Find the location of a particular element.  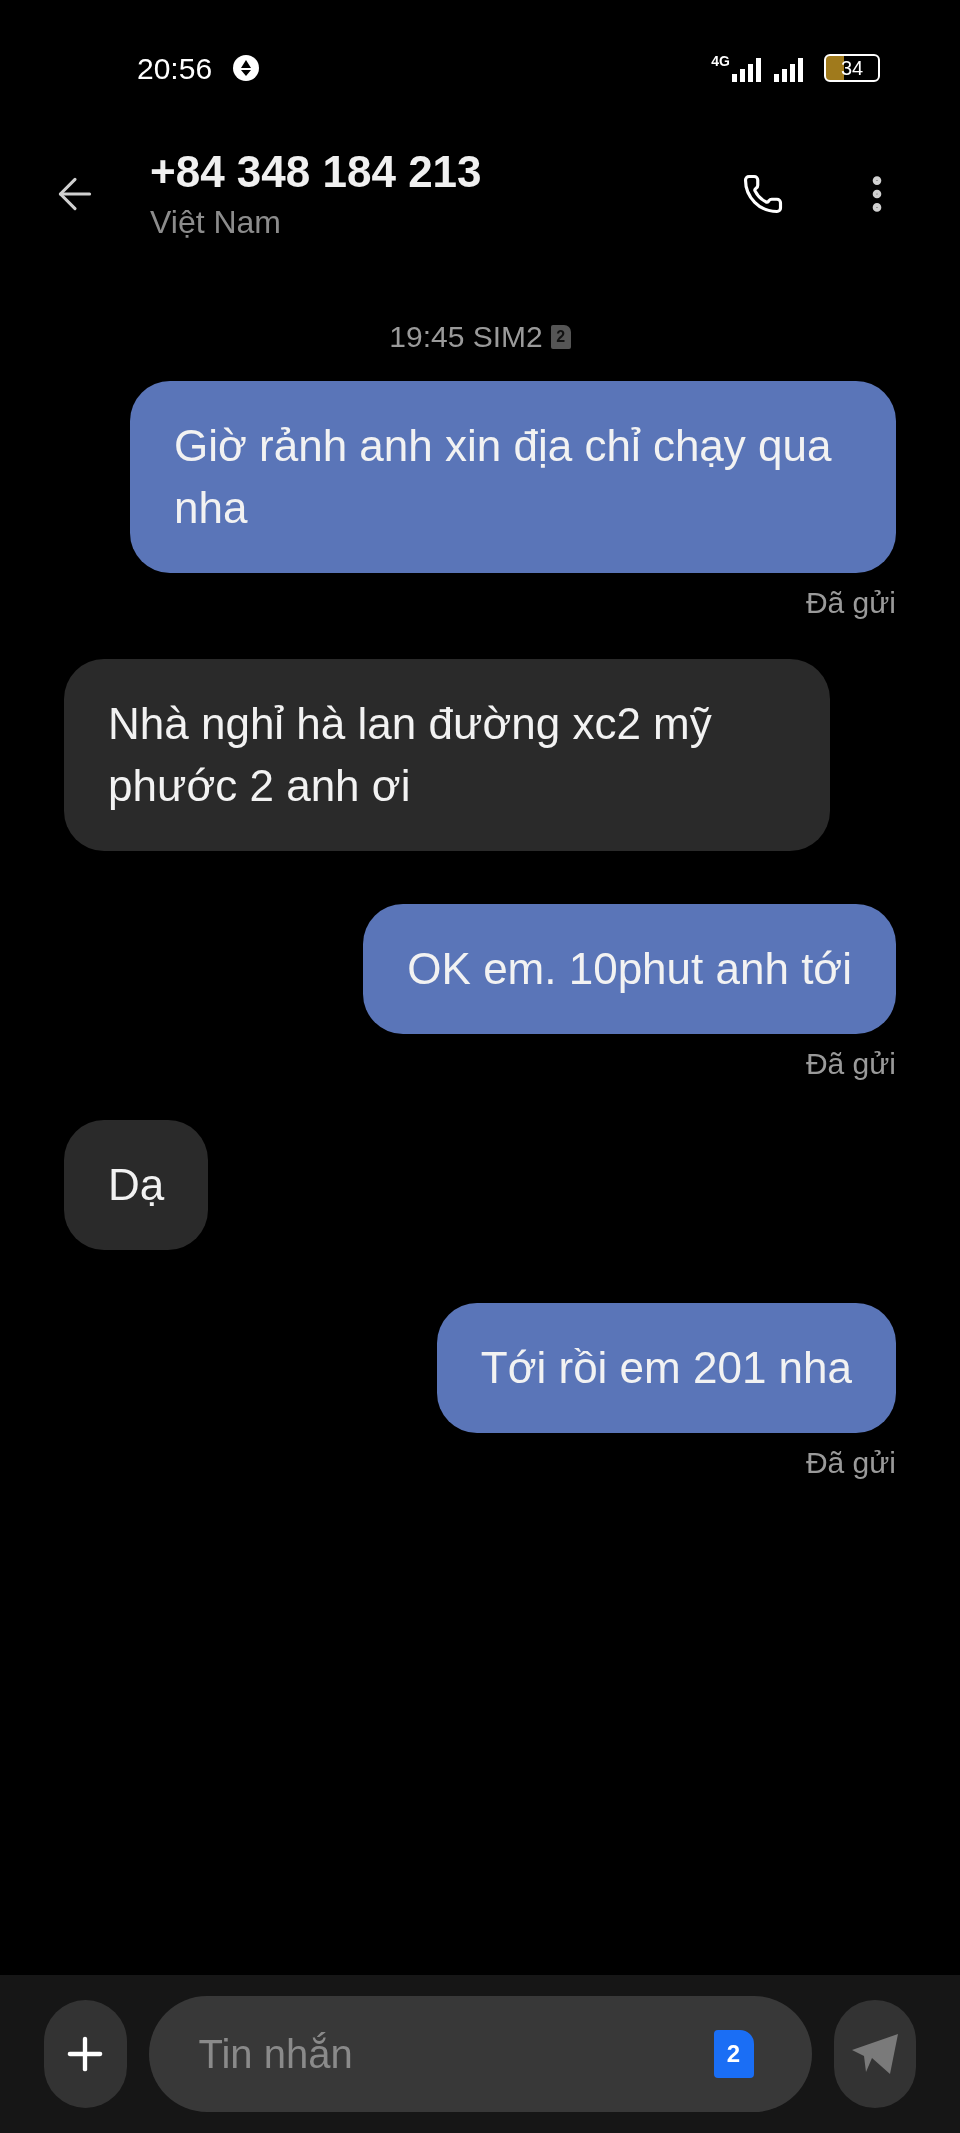

contact-country: Việt Nam is located at coordinates (216, 222).